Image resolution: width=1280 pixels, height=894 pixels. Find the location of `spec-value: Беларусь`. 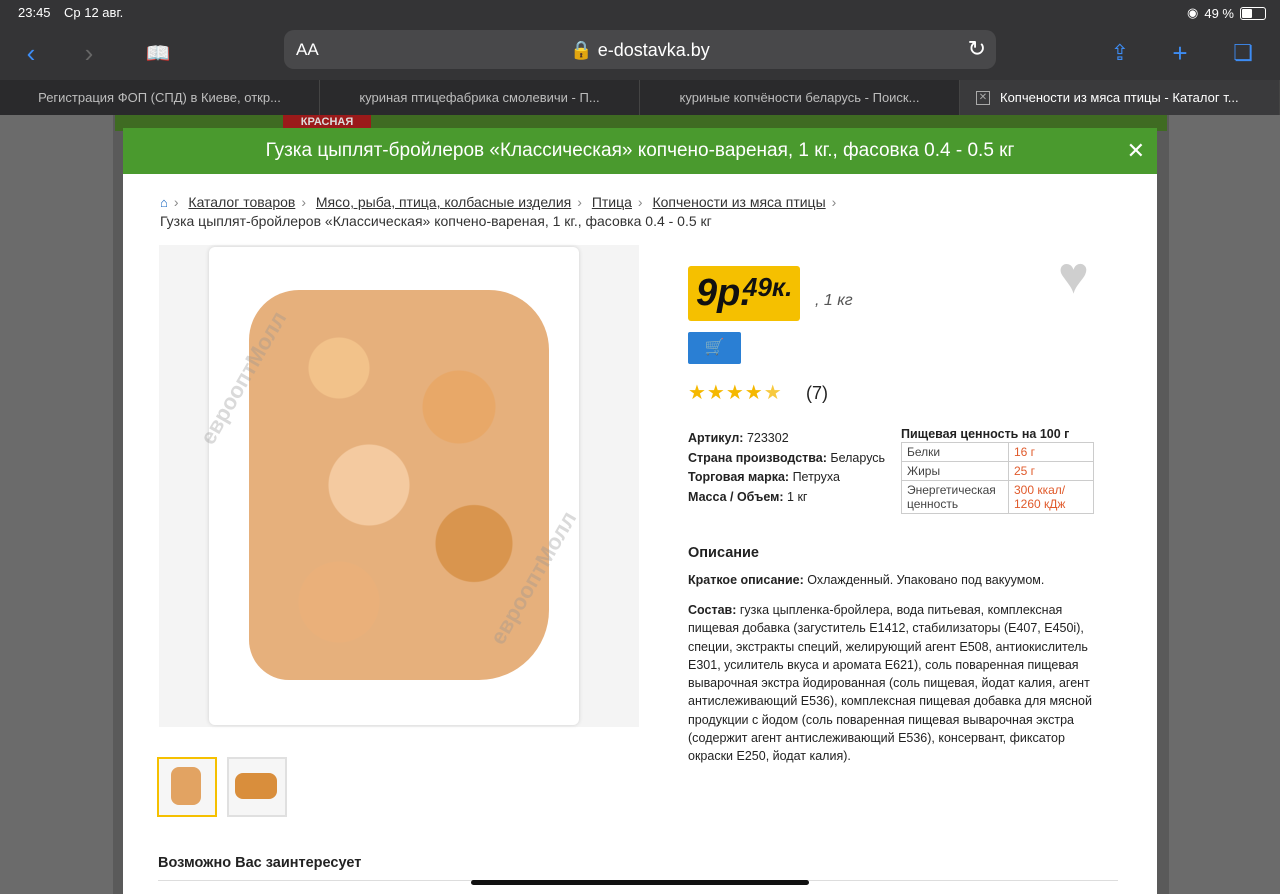

spec-value: Беларусь is located at coordinates (858, 457).